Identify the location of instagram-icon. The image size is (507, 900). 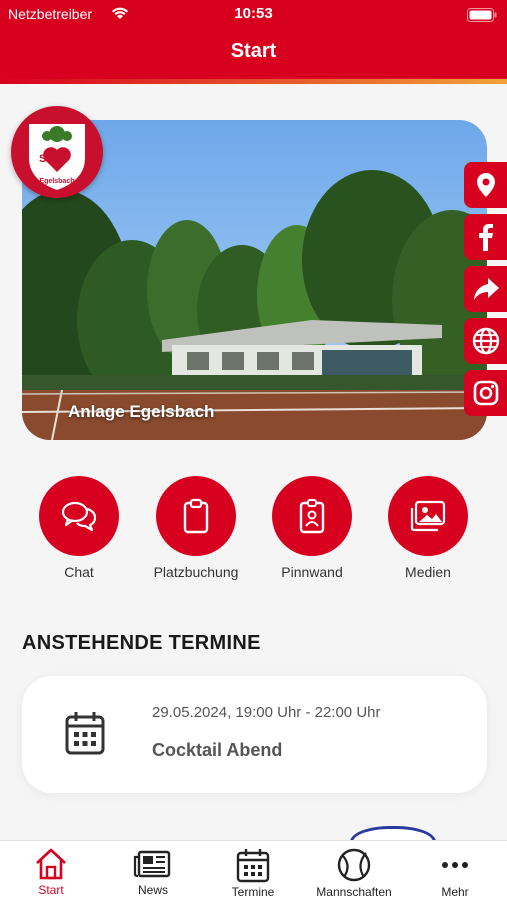
(485, 393).